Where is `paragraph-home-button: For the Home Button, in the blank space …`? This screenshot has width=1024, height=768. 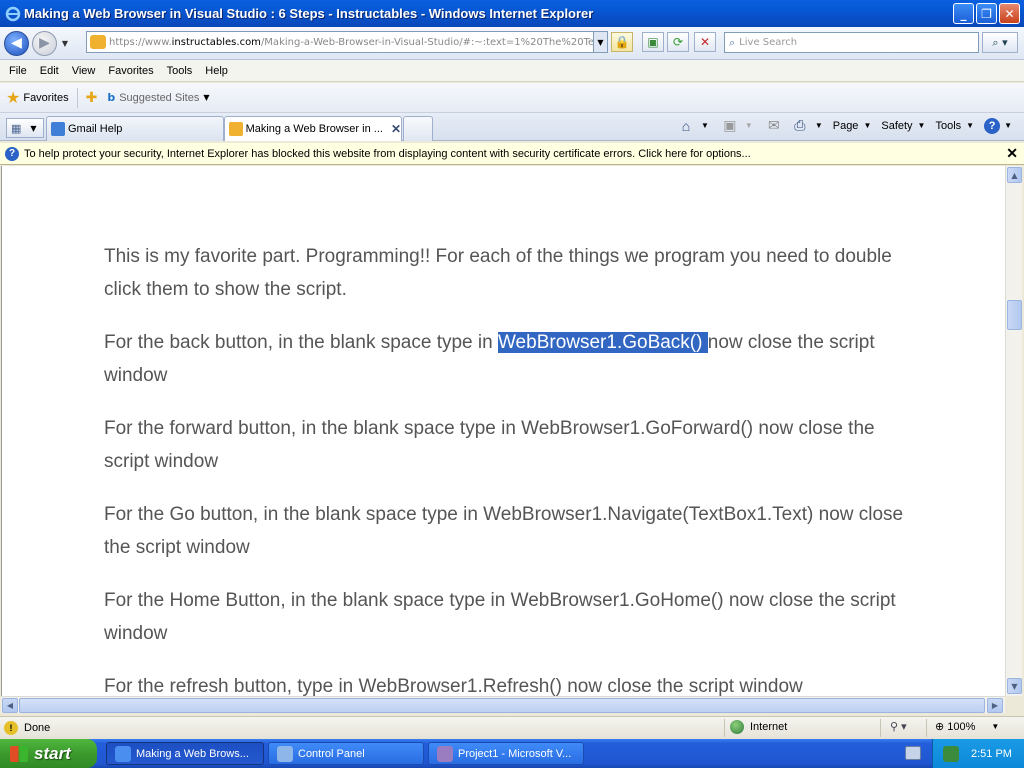 paragraph-home-button: For the Home Button, in the blank space … is located at coordinates (500, 617).